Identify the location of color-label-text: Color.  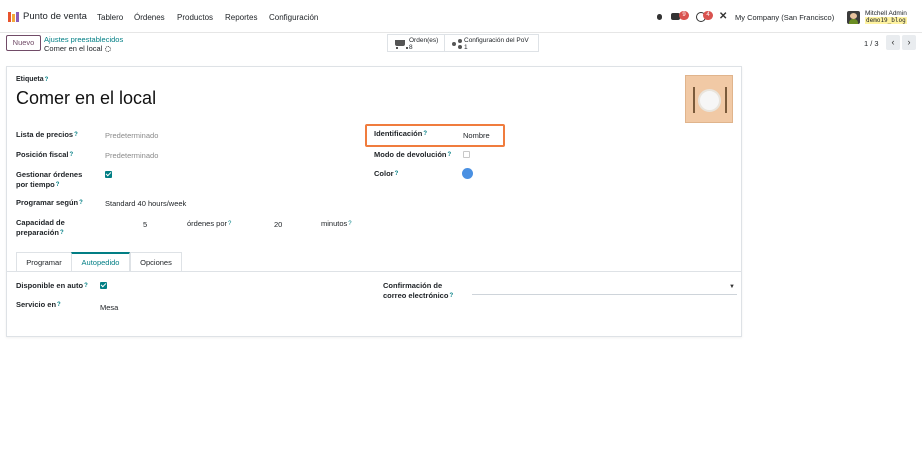
(384, 173).